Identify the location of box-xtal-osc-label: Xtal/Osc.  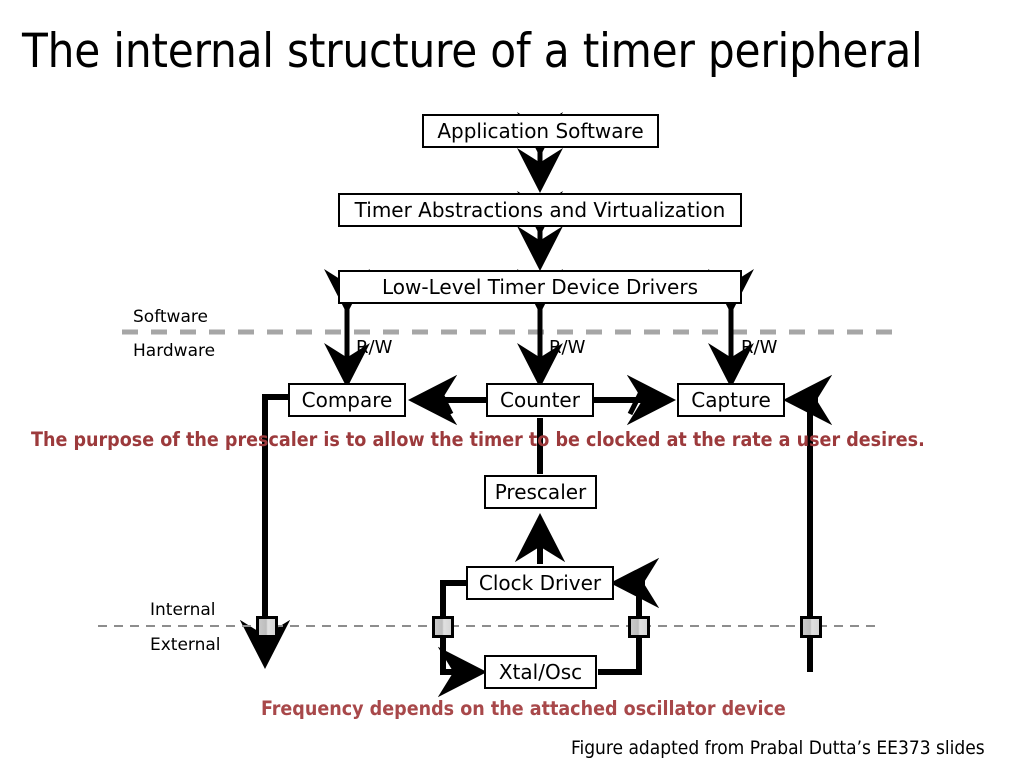
(540, 672).